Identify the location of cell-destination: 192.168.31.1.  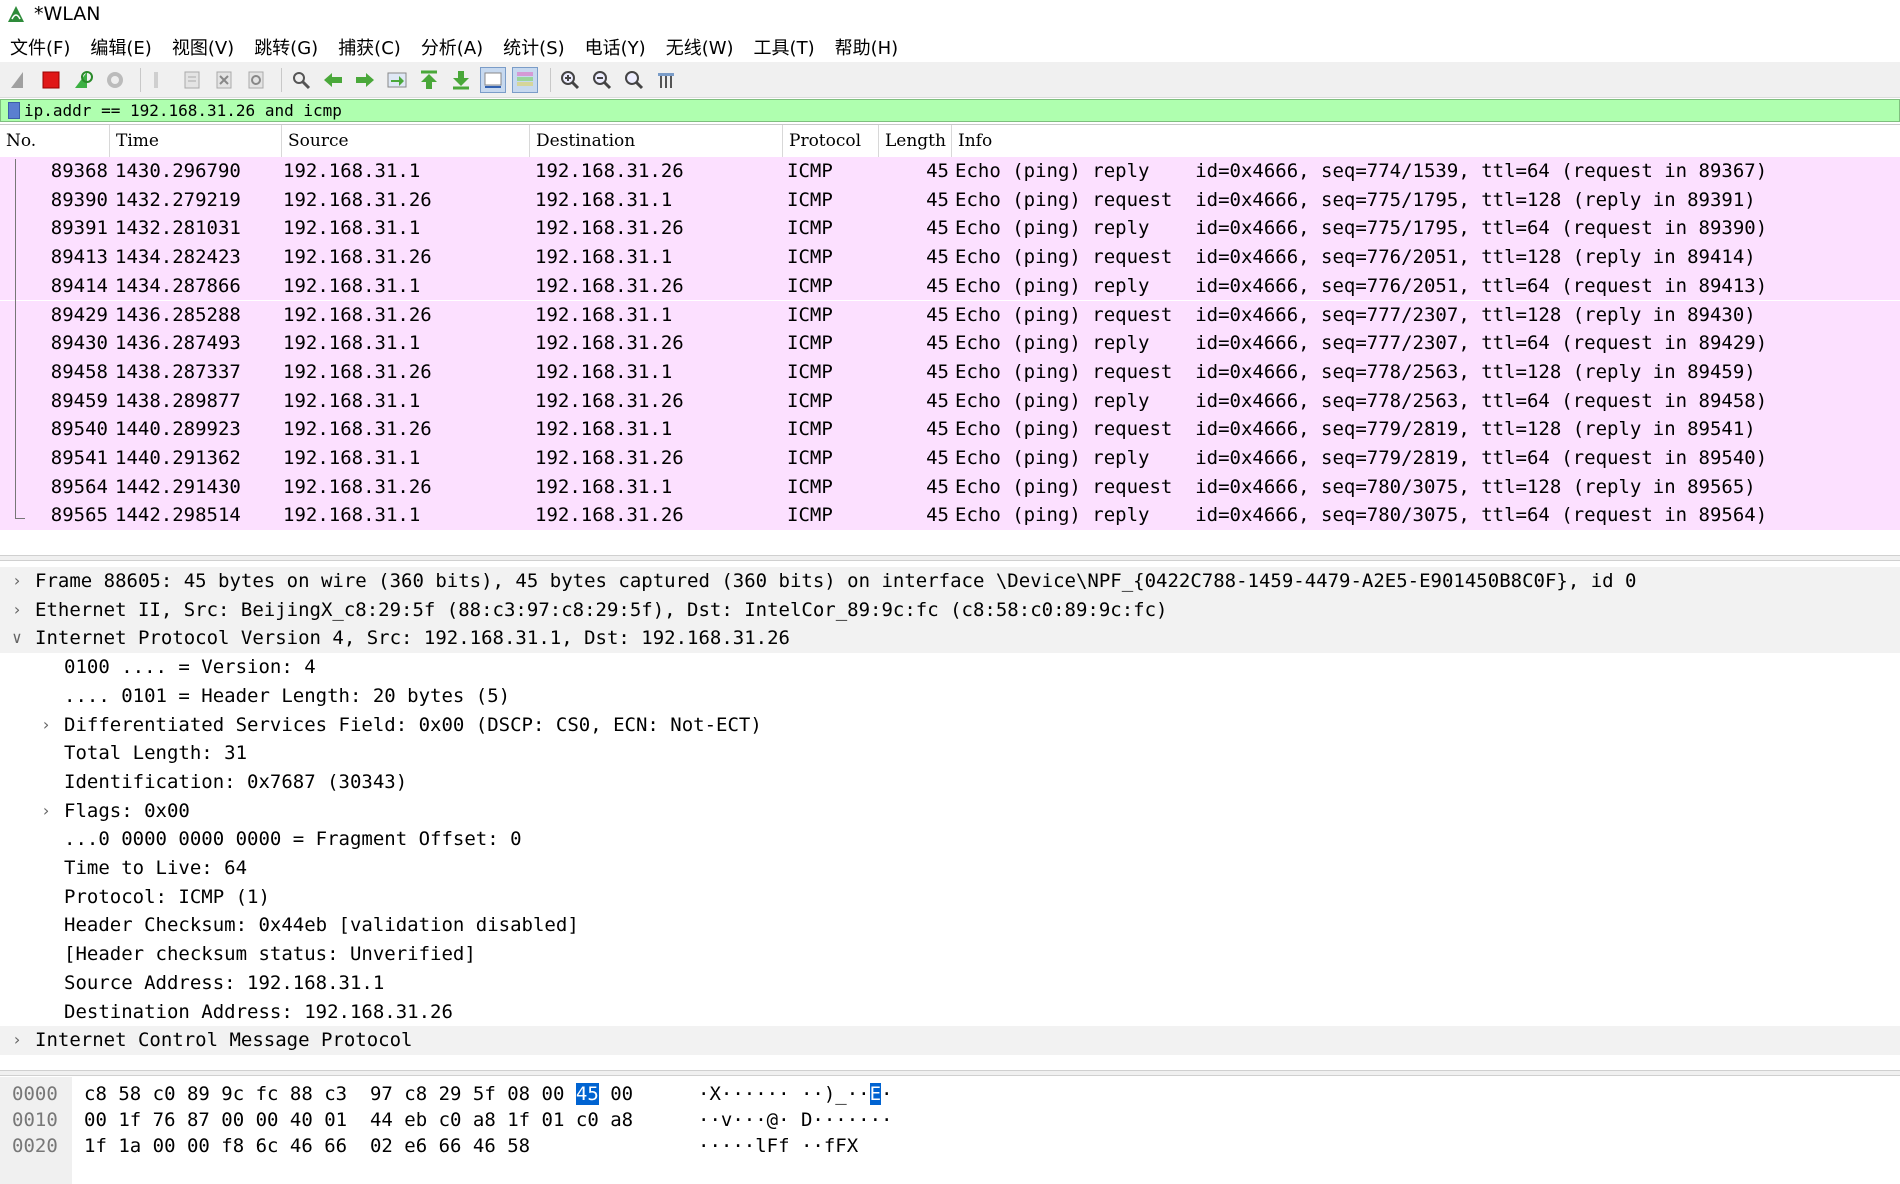
(604, 371).